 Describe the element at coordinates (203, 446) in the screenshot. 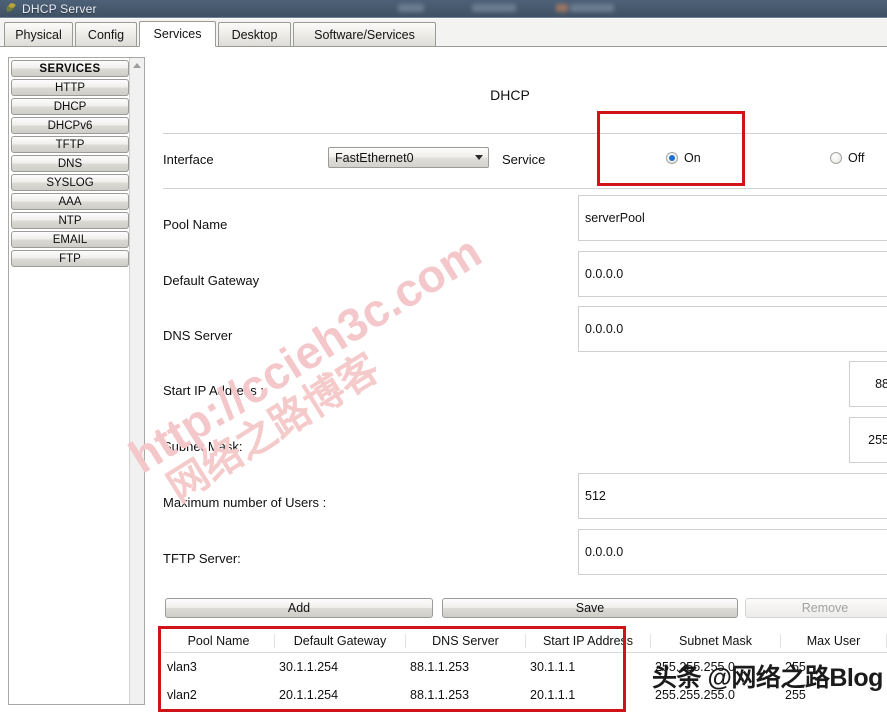

I see `subnet-mask-label: Subnet Mask:` at that location.